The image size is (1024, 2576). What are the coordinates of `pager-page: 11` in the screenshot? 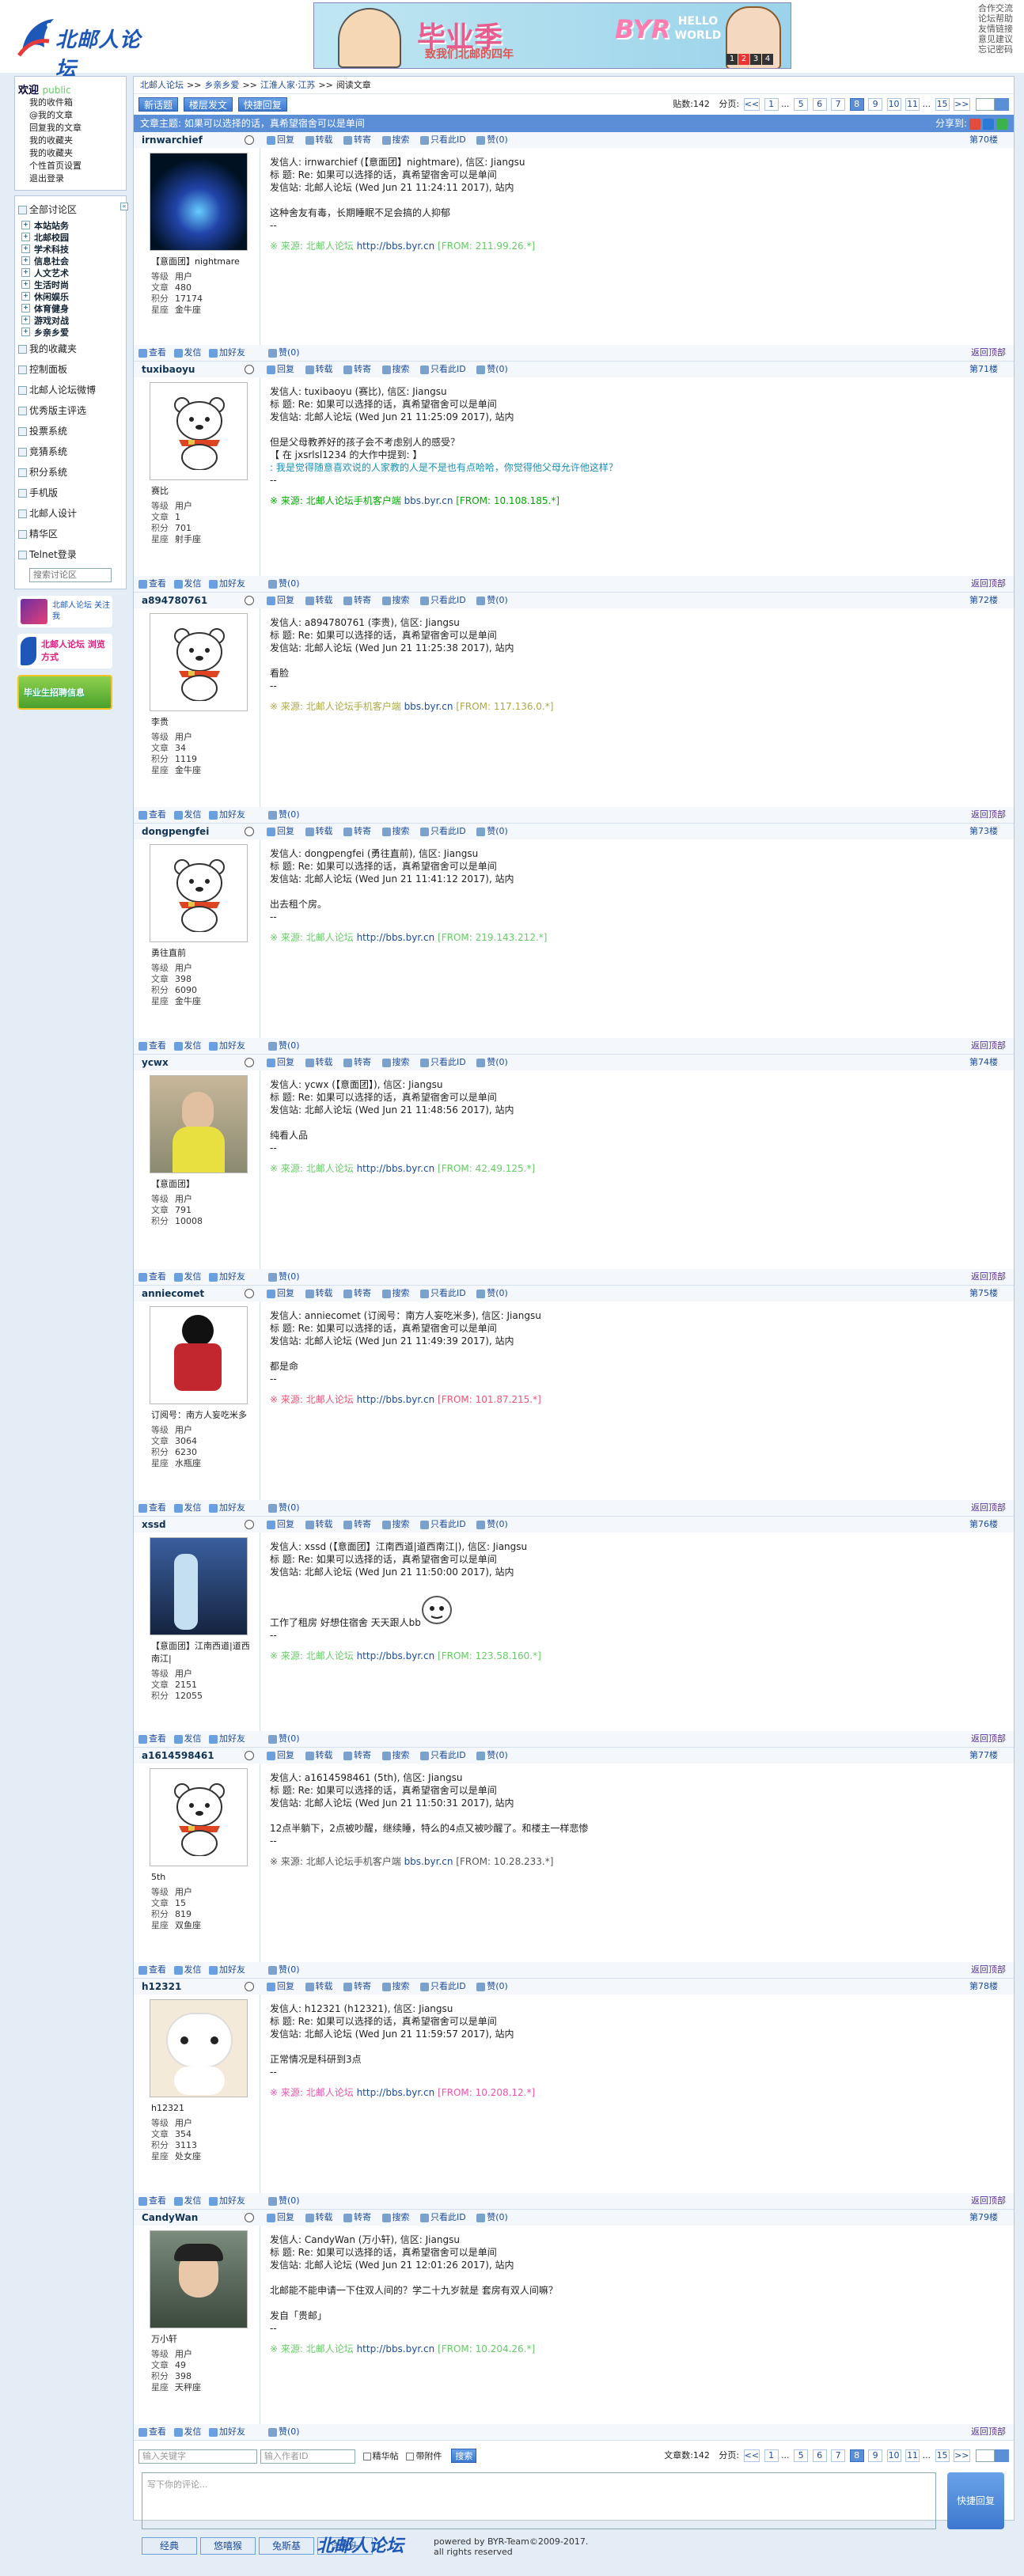 It's located at (912, 104).